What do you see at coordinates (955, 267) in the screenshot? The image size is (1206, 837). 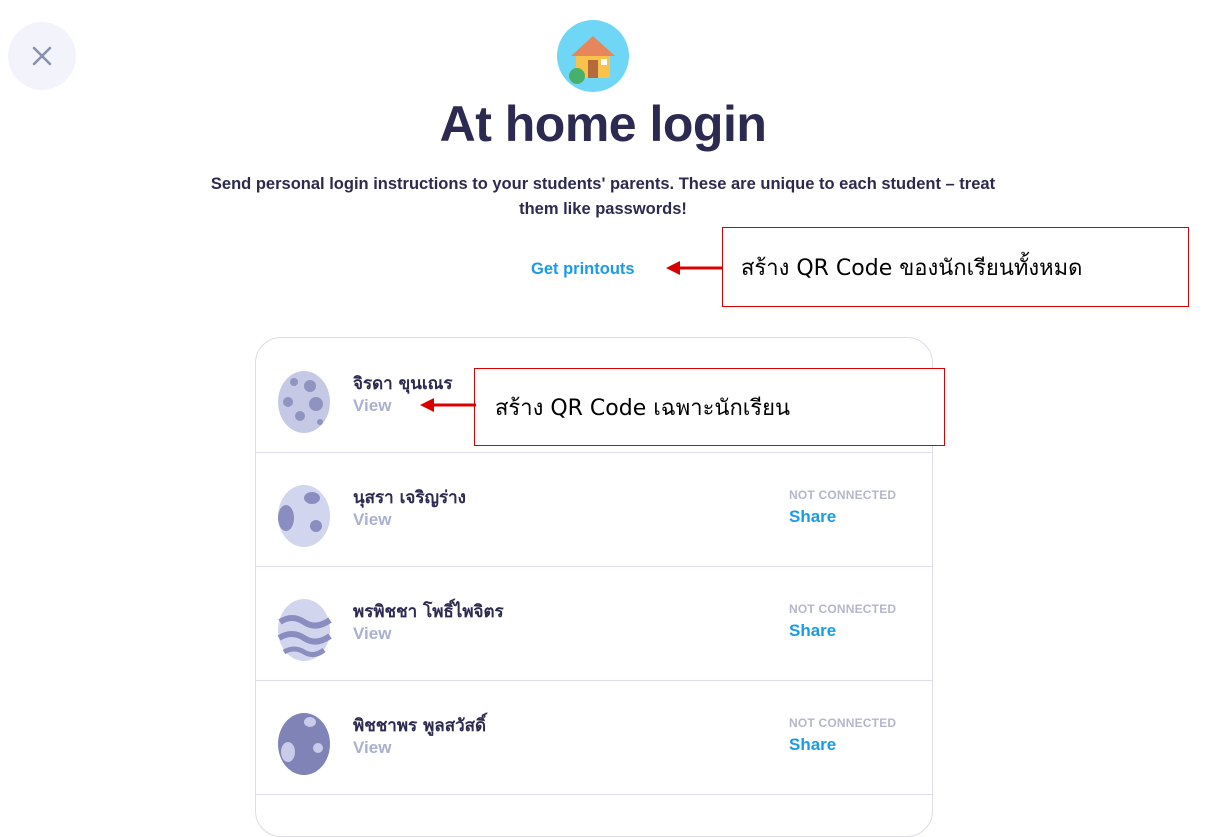 I see `annotation-printouts: สร้าง QR Code ของนักเรียนทั้งหมด` at bounding box center [955, 267].